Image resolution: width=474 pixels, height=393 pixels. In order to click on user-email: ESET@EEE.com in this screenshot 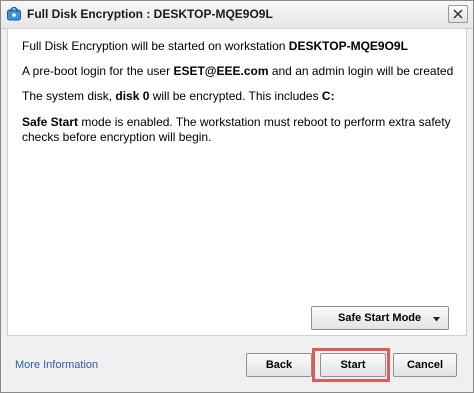, I will do `click(221, 71)`.